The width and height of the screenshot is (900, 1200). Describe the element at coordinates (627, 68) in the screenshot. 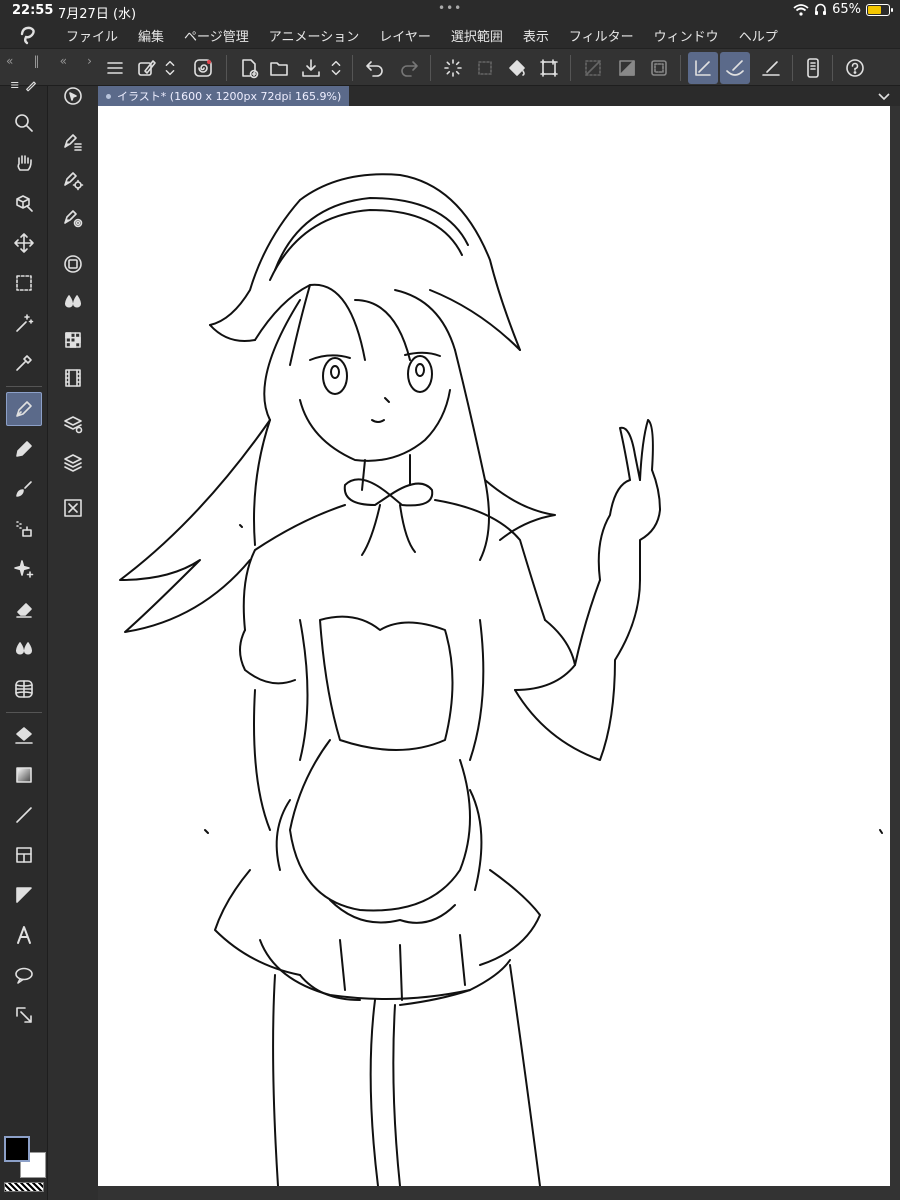

I see `invert-selection-button` at that location.